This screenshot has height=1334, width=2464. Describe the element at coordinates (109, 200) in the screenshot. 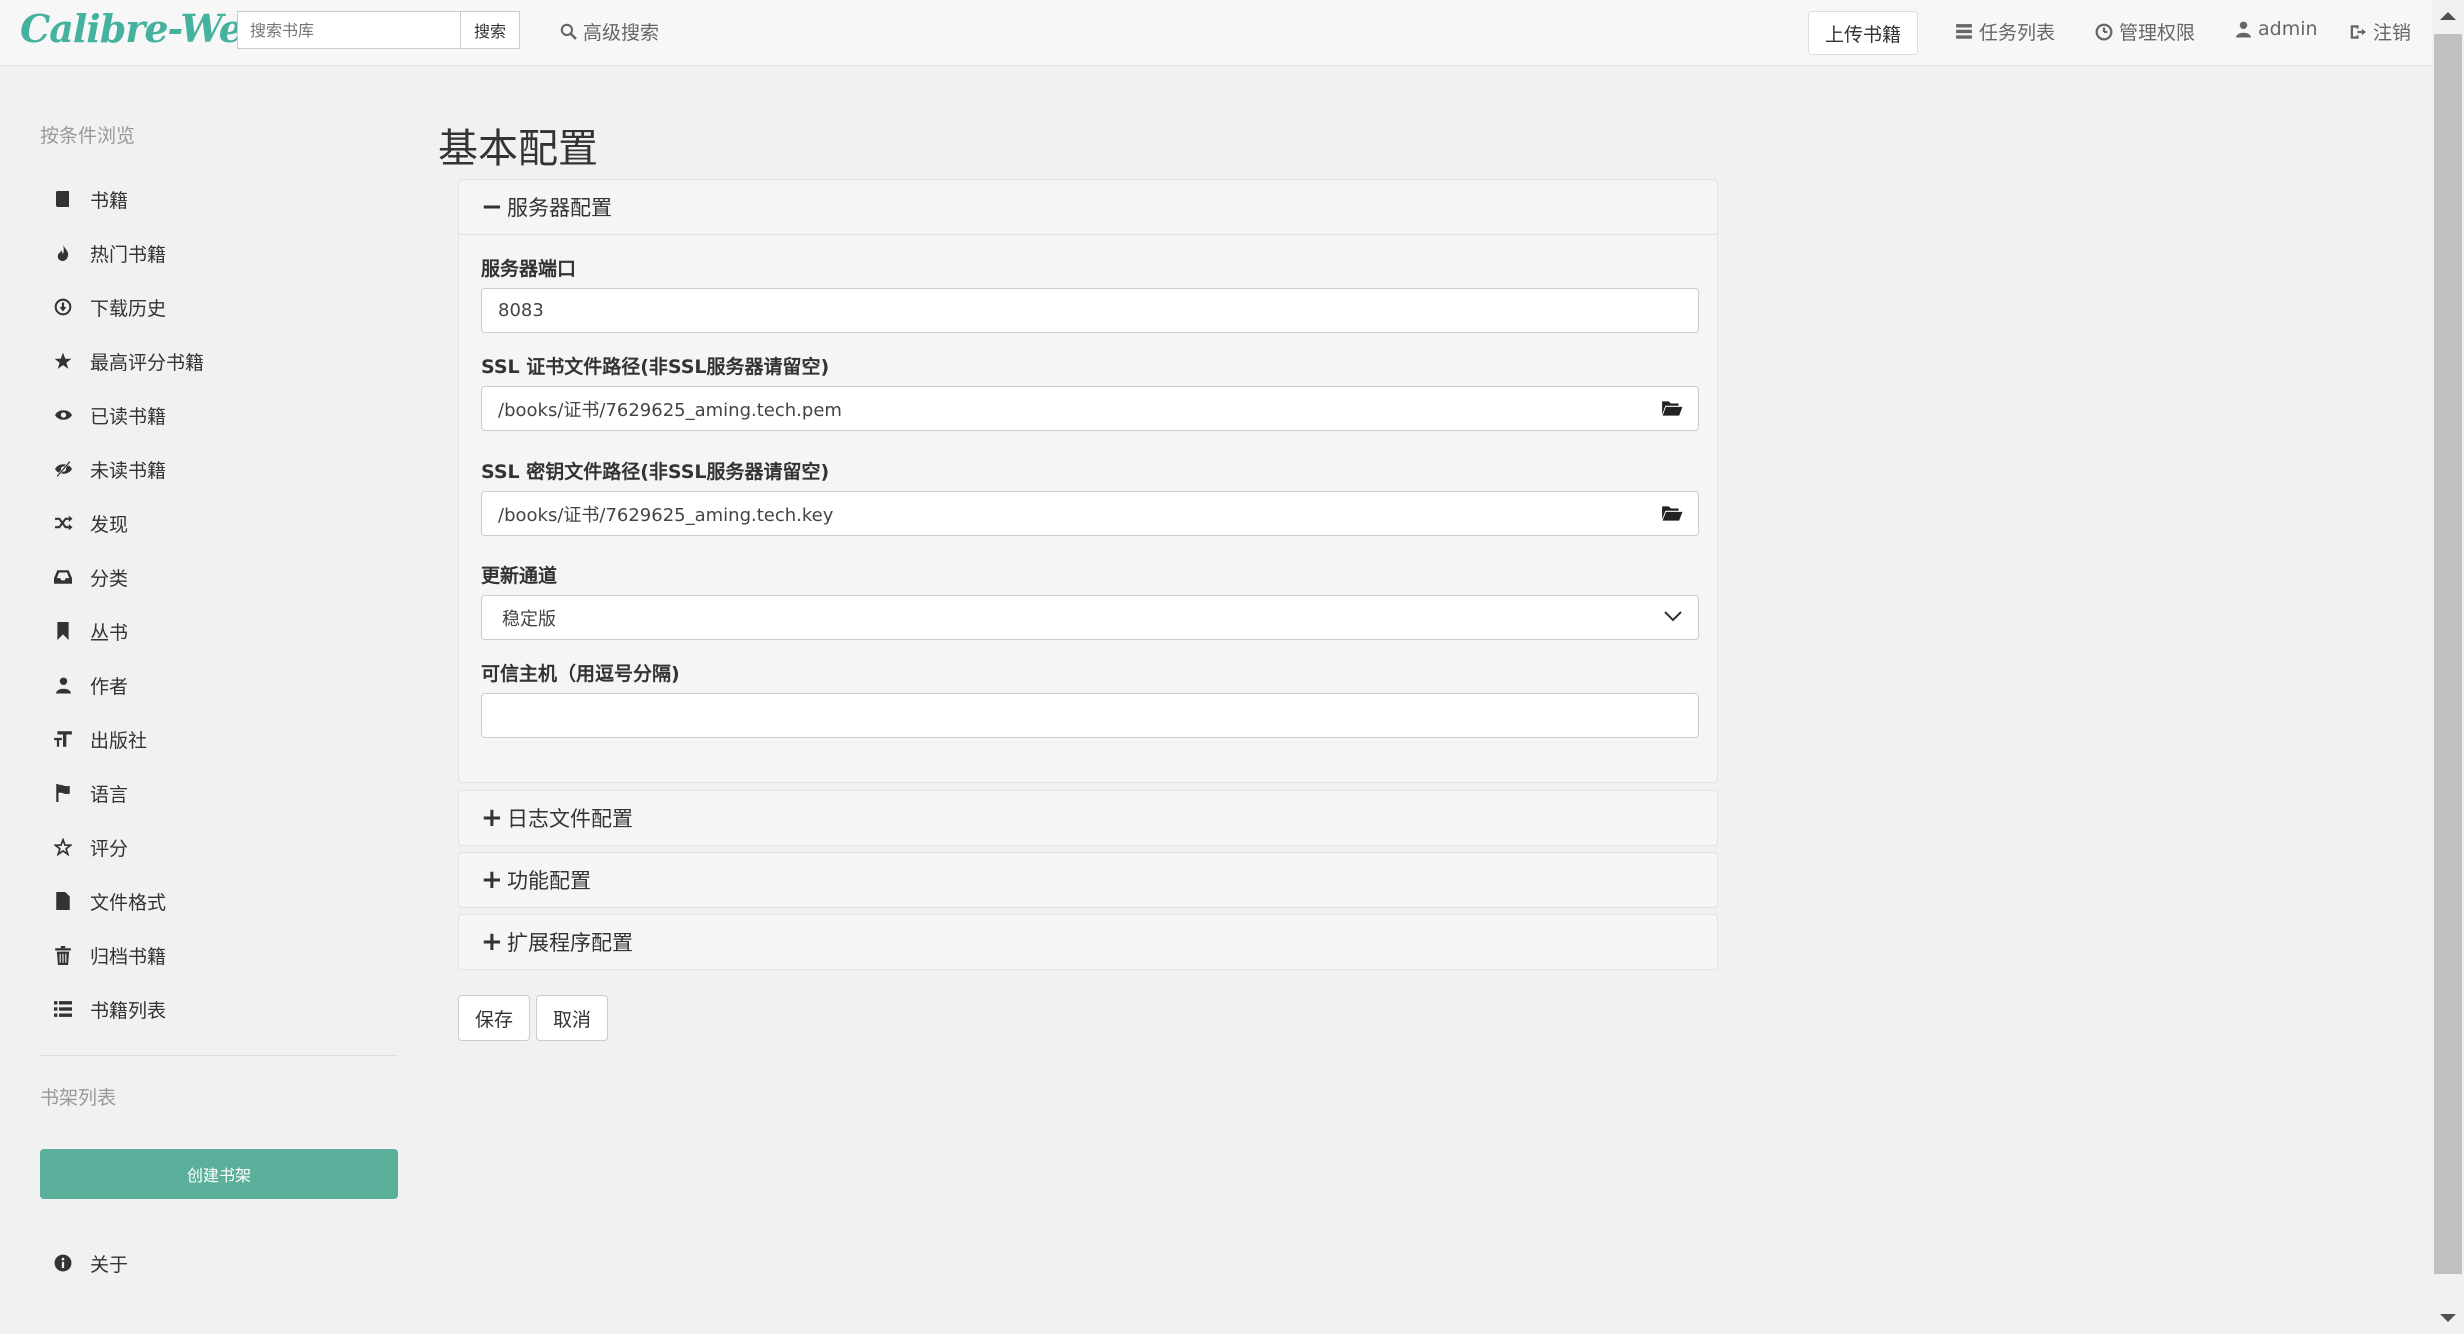

I see `sidebar-item-label: 书籍` at that location.